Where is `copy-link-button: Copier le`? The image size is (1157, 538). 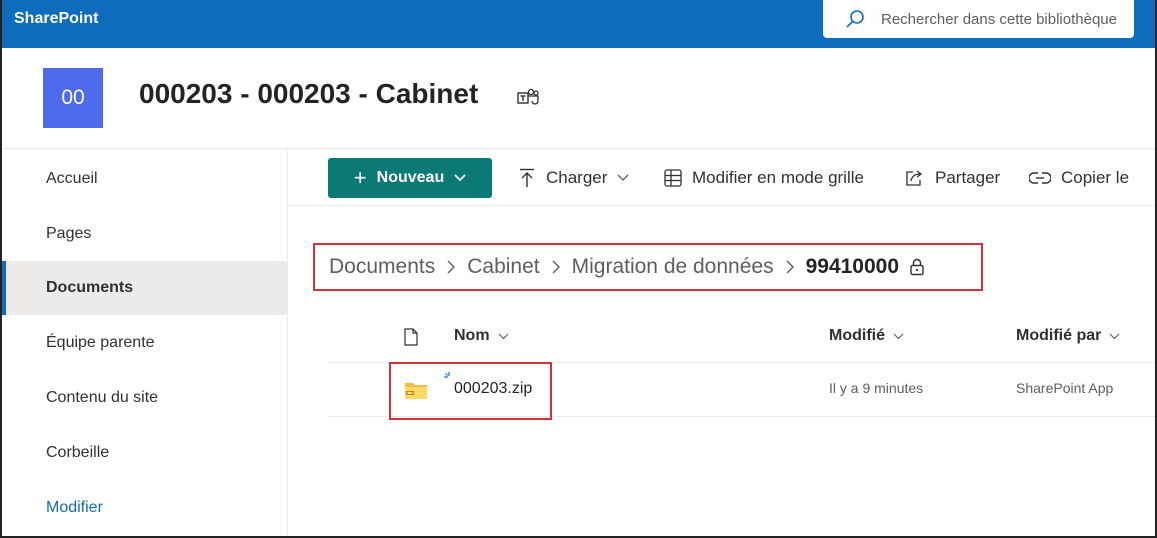 copy-link-button: Copier le is located at coordinates (1079, 178).